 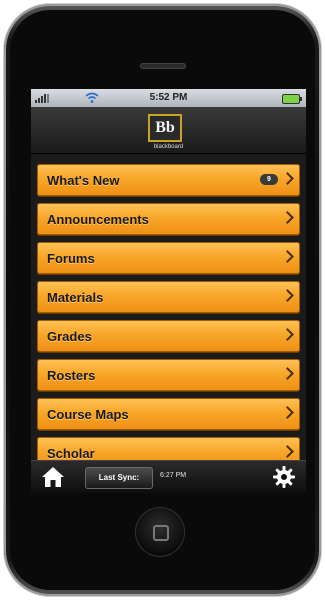 What do you see at coordinates (168, 147) in the screenshot?
I see `logo-caption: blackboard` at bounding box center [168, 147].